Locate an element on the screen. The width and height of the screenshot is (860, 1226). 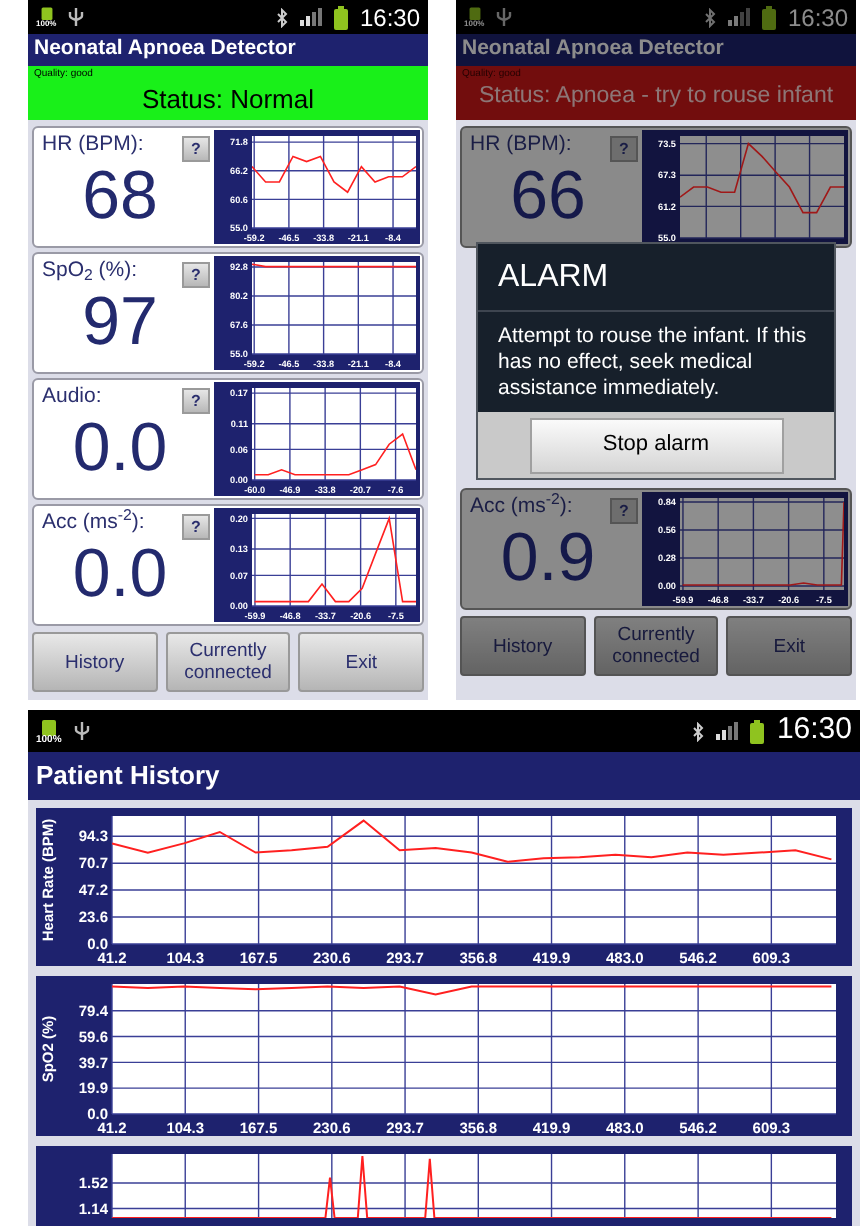
stop-alarm-button: Stop alarm is located at coordinates (656, 445).